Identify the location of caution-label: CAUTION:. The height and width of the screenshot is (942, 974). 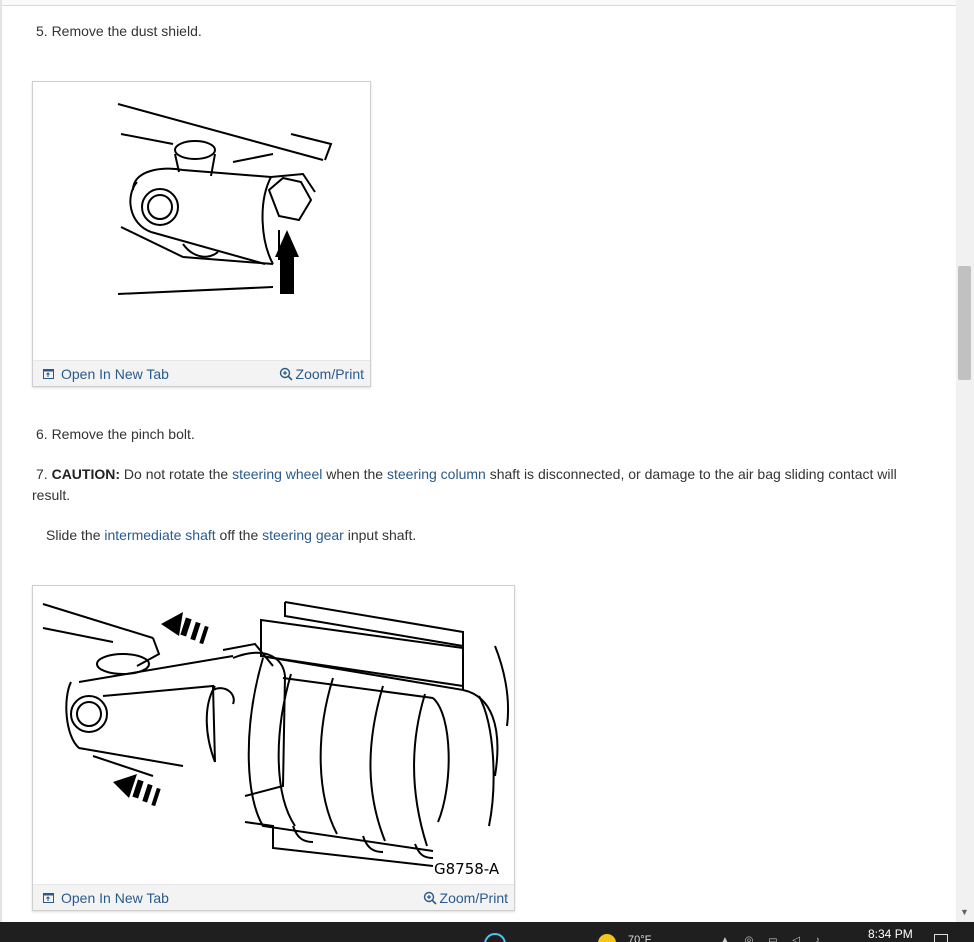
(86, 474).